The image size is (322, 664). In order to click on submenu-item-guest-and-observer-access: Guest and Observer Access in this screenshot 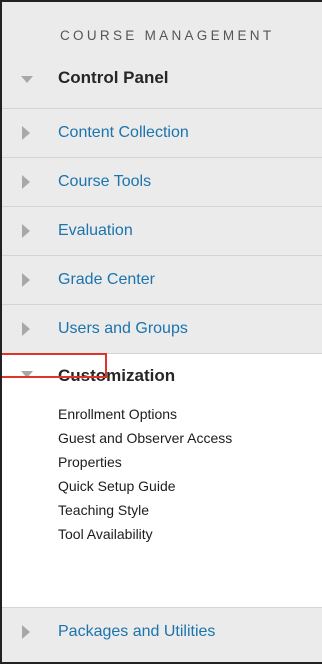, I will do `click(190, 438)`.